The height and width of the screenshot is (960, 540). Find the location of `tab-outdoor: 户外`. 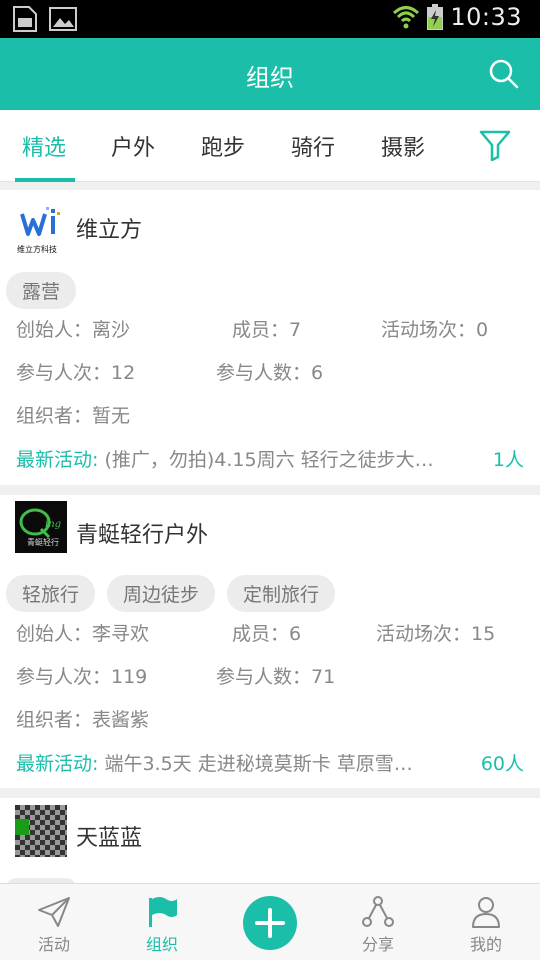

tab-outdoor: 户外 is located at coordinates (133, 146).